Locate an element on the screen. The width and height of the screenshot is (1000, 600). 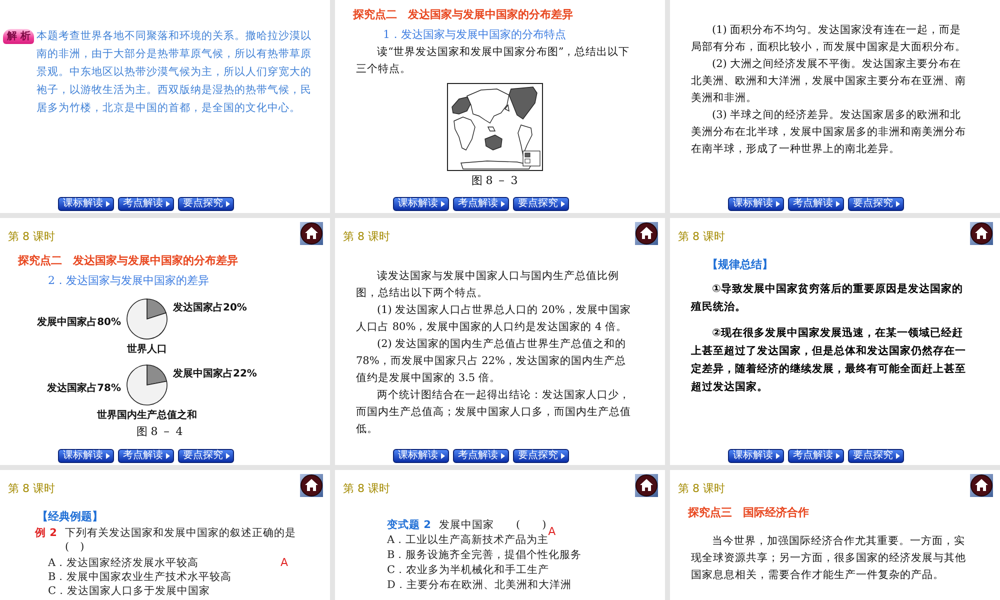
section-label: 【经典例题】 is located at coordinates (70, 516).